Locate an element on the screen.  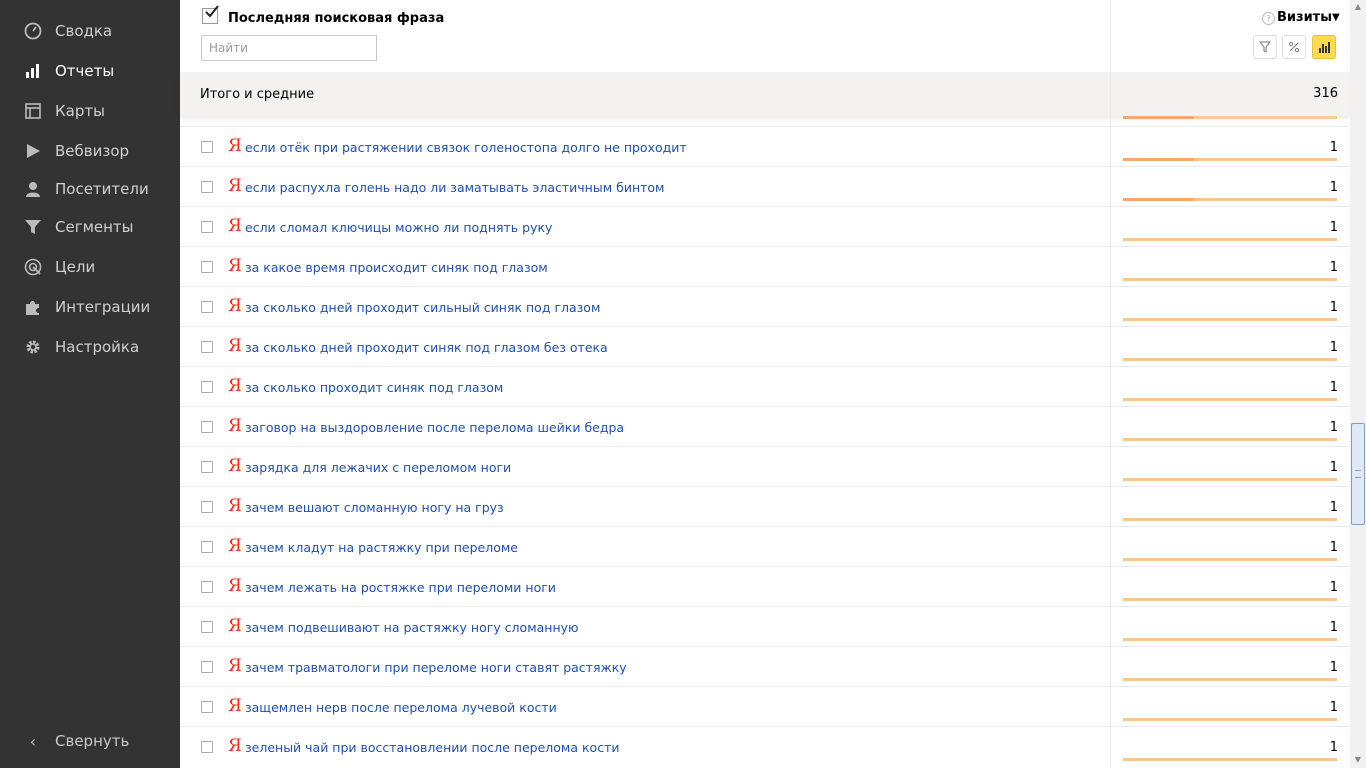
sidebar-item-goals: Цели is located at coordinates (90, 267).